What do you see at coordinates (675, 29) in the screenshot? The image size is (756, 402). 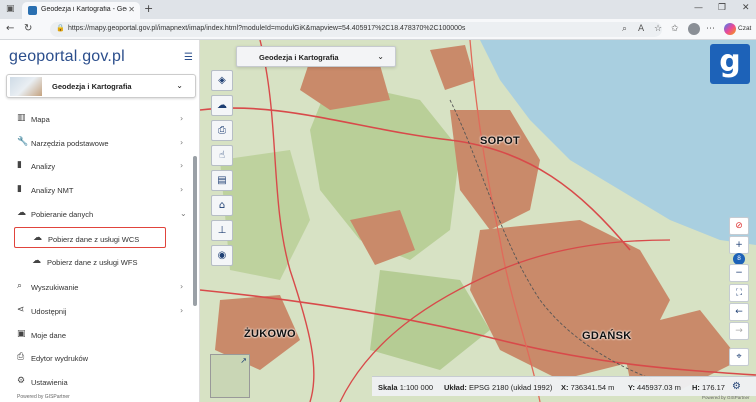 I see `favorites-icon: ✩` at bounding box center [675, 29].